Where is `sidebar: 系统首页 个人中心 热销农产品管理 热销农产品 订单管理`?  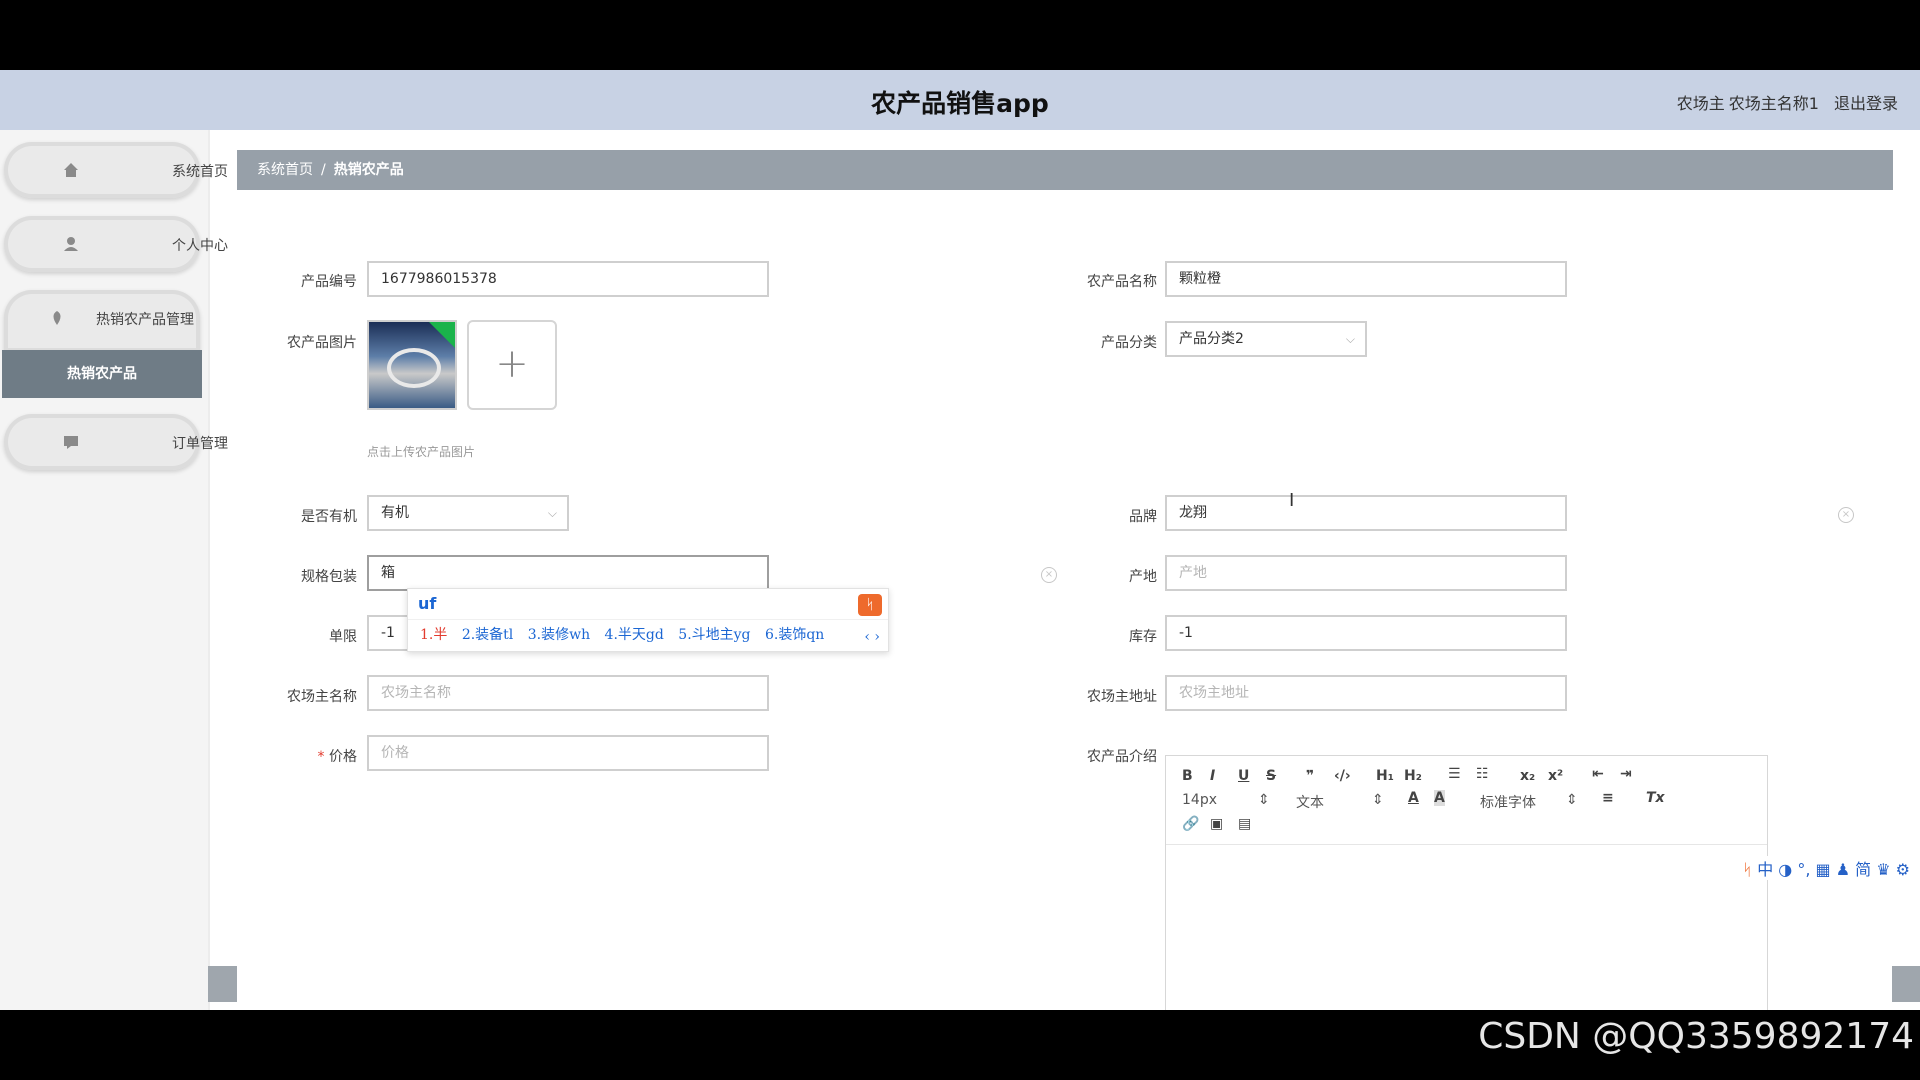
sidebar: 系统首页 个人中心 热销农产品管理 热销农产品 订单管理 is located at coordinates (114, 570).